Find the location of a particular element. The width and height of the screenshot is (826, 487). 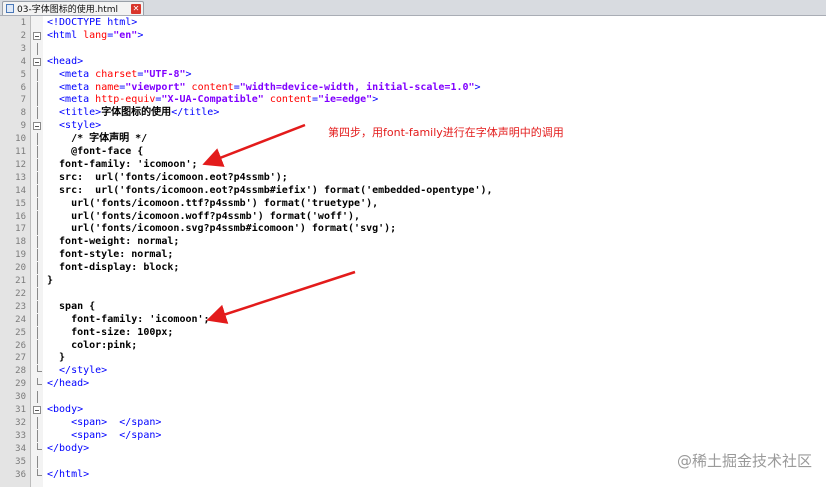

watermark: @稀土掘金技术社区 is located at coordinates (744, 461).